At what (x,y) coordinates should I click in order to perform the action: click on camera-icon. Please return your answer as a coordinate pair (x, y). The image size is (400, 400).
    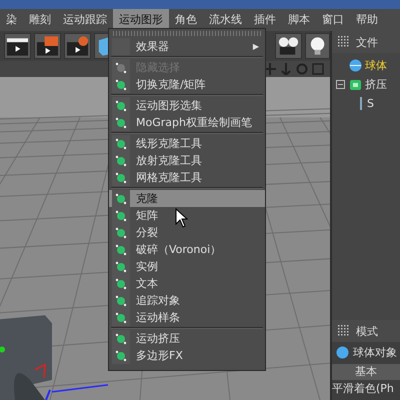
    Looking at the image, I should click on (288, 46).